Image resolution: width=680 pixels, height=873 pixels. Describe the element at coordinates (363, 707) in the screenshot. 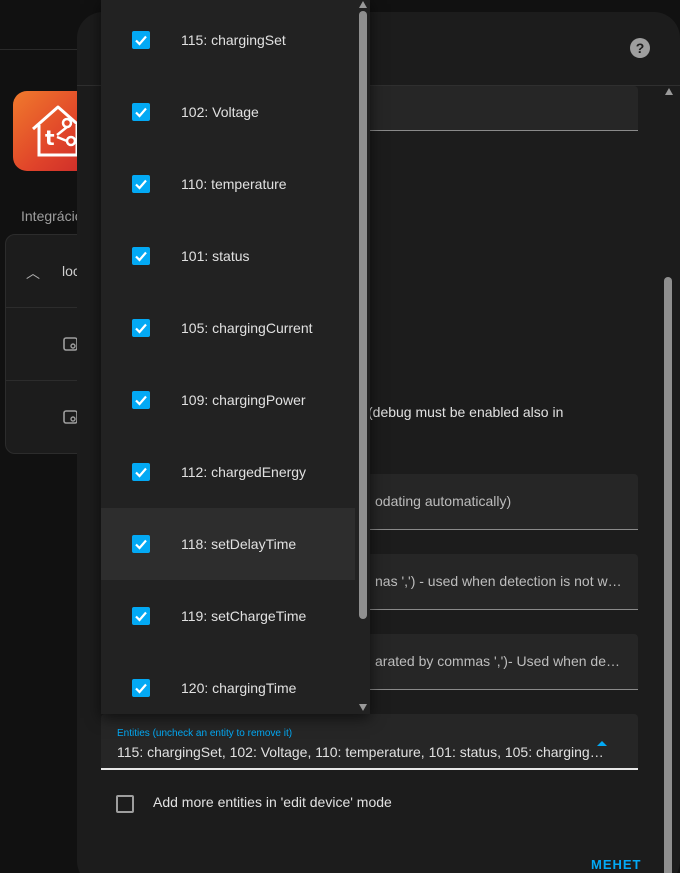

I see `scroll-down-icon` at that location.